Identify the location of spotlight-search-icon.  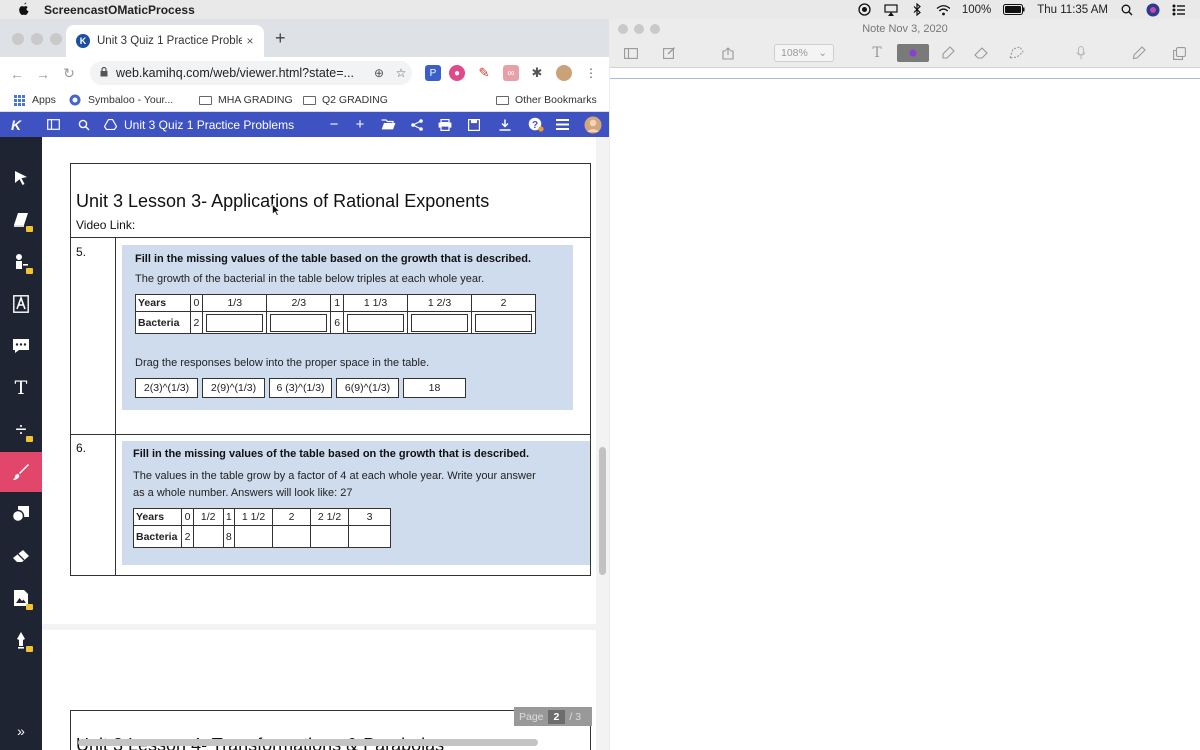
(1127, 10).